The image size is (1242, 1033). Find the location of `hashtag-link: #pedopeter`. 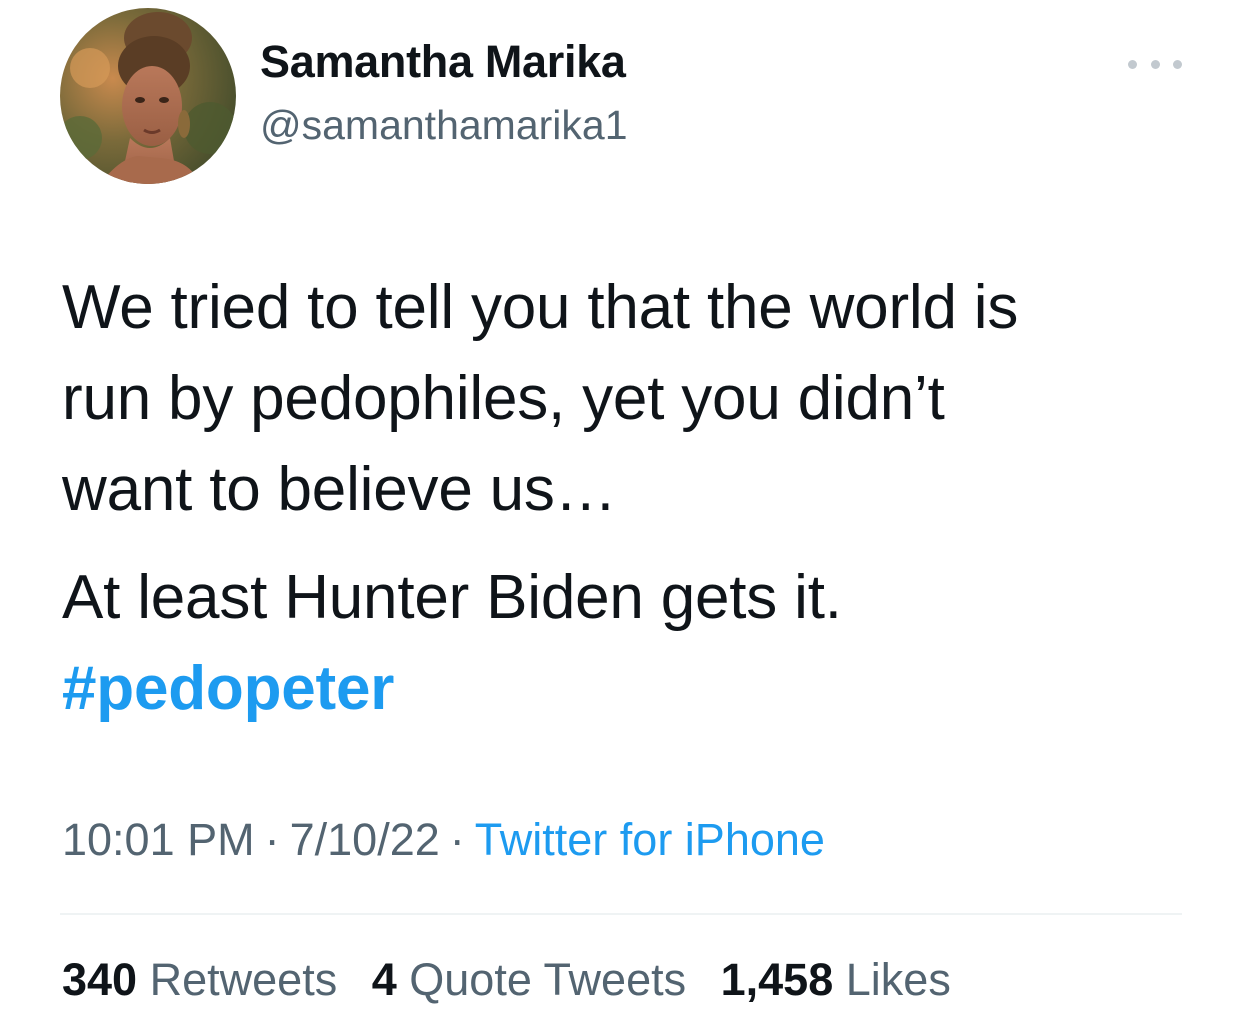

hashtag-link: #pedopeter is located at coordinates (627, 688).